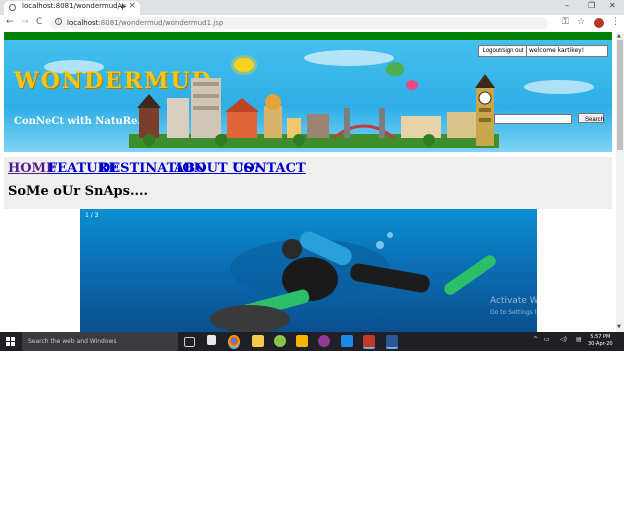 The width and height of the screenshot is (624, 519). Describe the element at coordinates (269, 168) in the screenshot. I see `nav-contact-link: CONTACT` at that location.